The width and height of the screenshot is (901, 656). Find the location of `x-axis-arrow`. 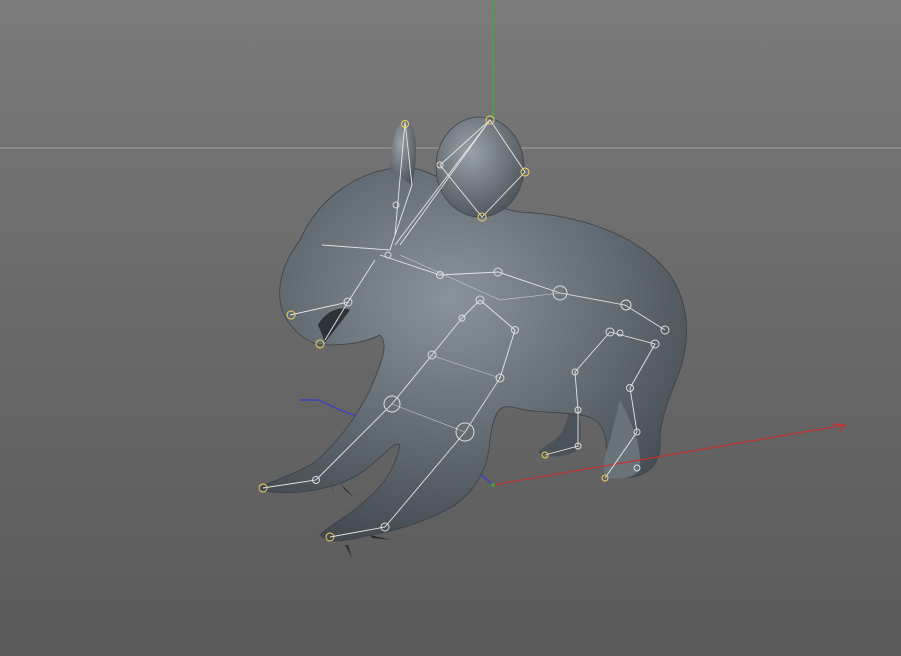

x-axis-arrow is located at coordinates (839, 428).